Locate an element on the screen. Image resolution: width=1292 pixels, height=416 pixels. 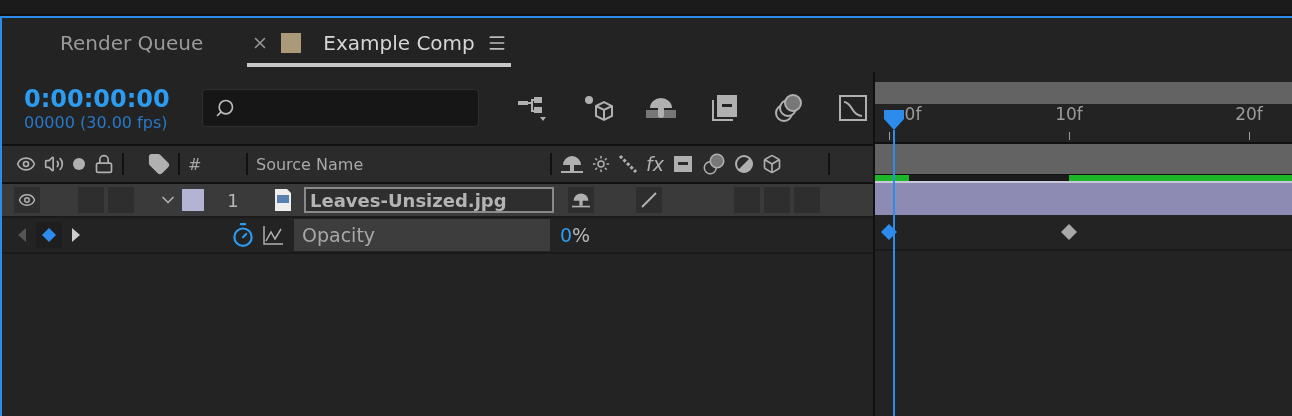
property-name: Opacity is located at coordinates (422, 235).